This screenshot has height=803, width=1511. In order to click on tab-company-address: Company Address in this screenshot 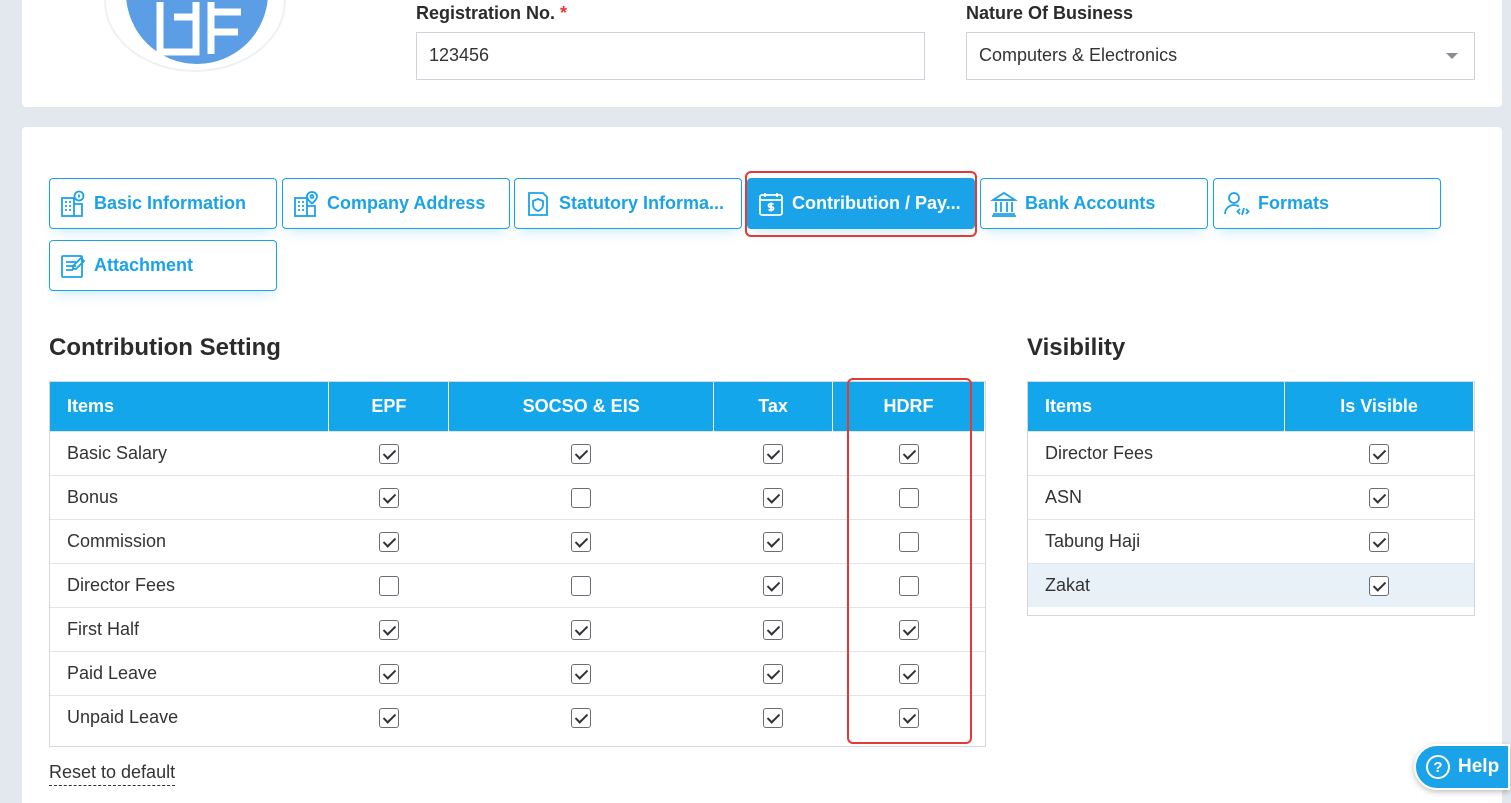, I will do `click(396, 203)`.